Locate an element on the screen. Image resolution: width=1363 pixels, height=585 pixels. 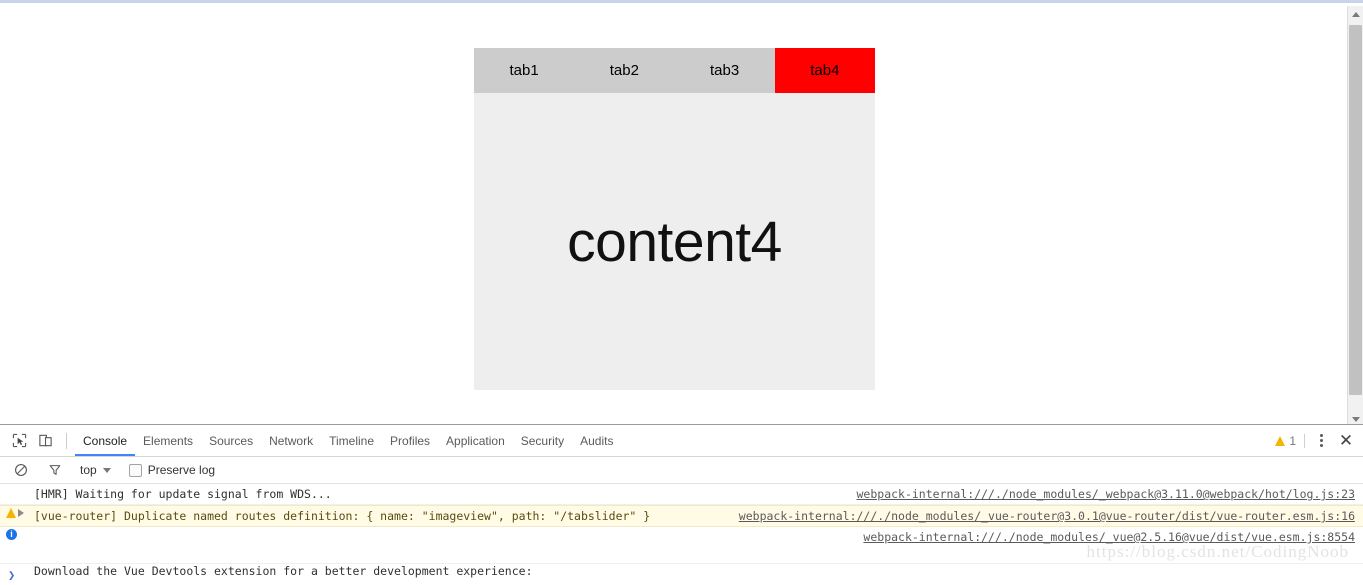
expand-arrow-icon is located at coordinates (21, 513).